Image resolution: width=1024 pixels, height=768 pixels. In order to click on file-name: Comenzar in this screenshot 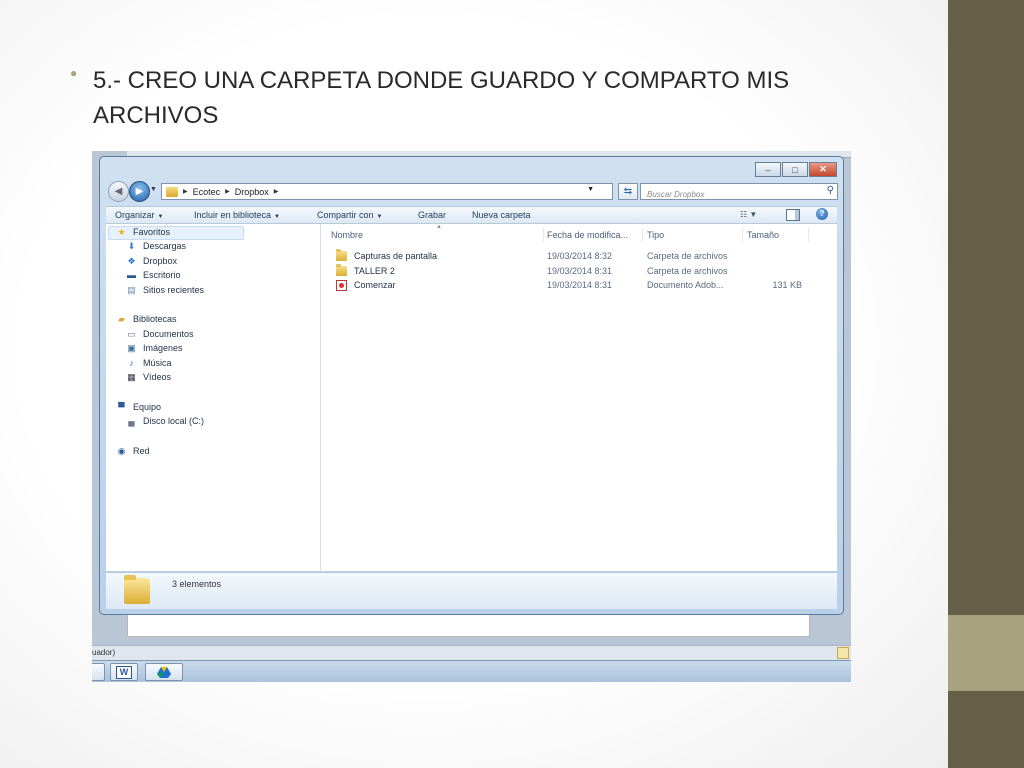, I will do `click(375, 285)`.